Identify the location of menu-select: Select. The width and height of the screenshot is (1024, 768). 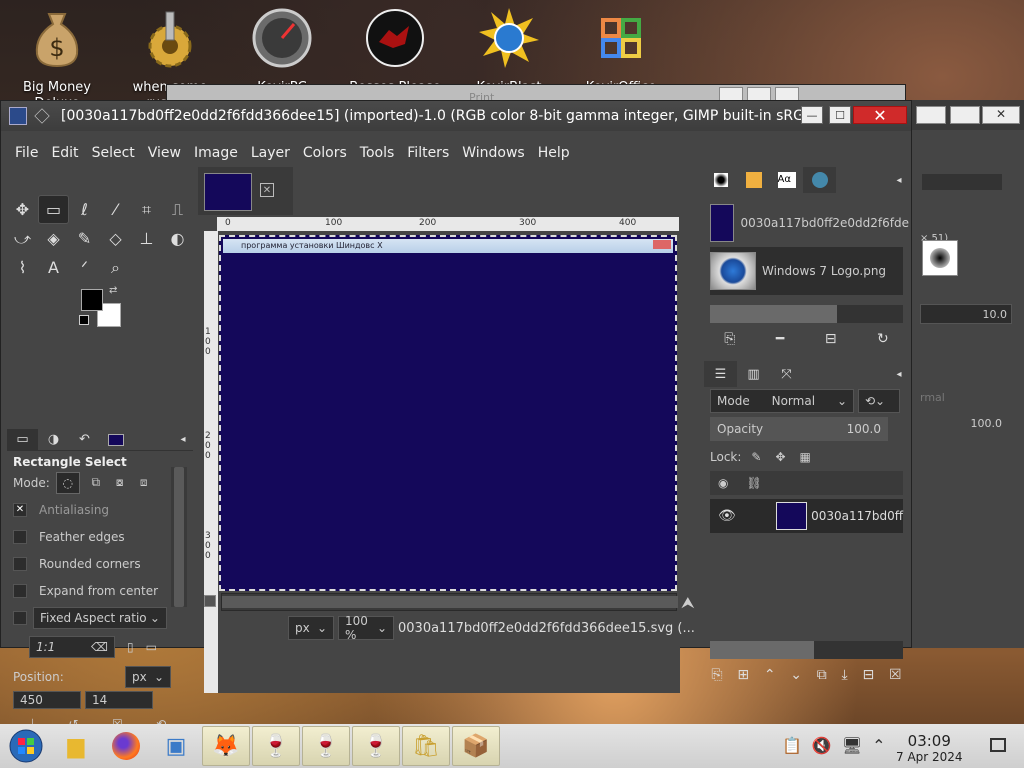
(113, 153).